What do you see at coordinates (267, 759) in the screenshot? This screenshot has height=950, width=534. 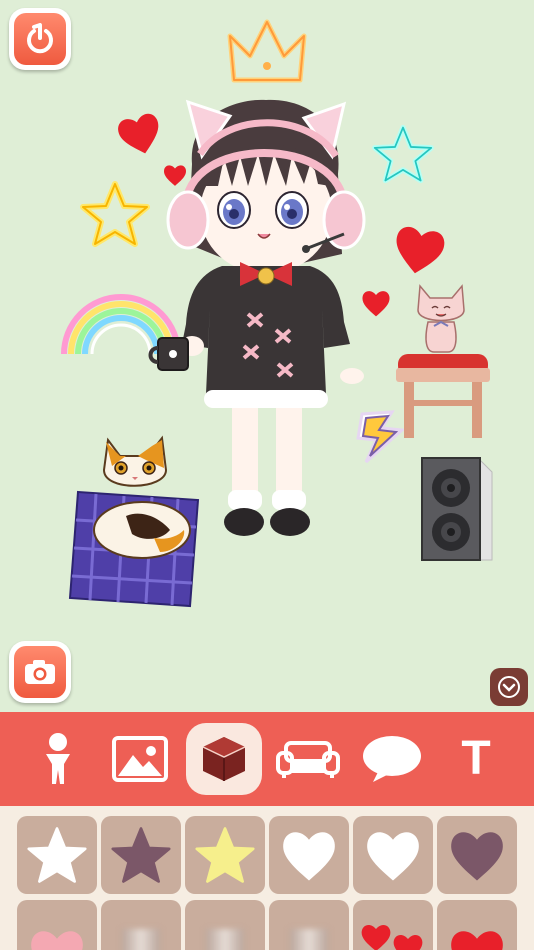 I see `category-toolbar: T` at bounding box center [267, 759].